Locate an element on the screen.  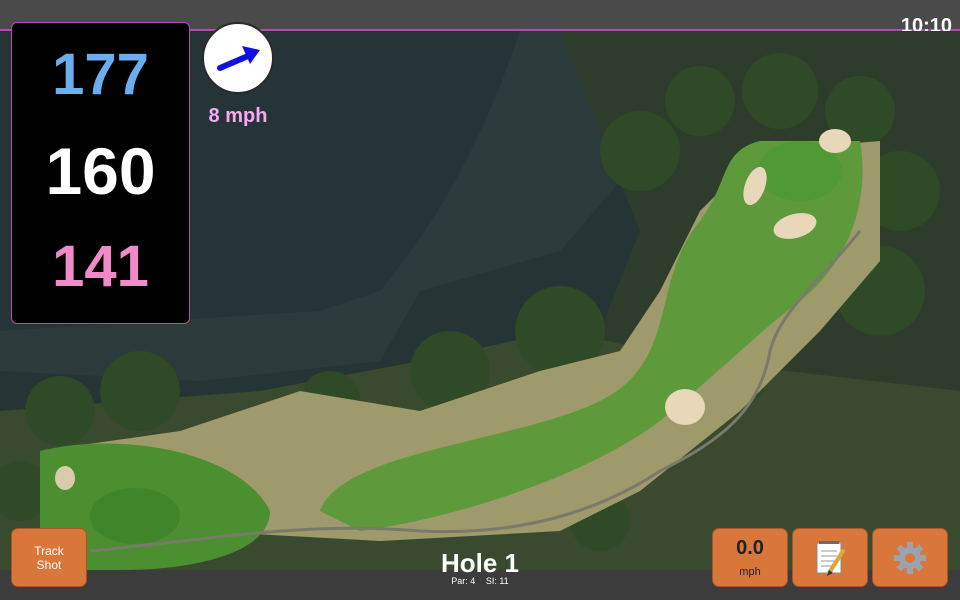
gear-icon is located at coordinates (910, 558).